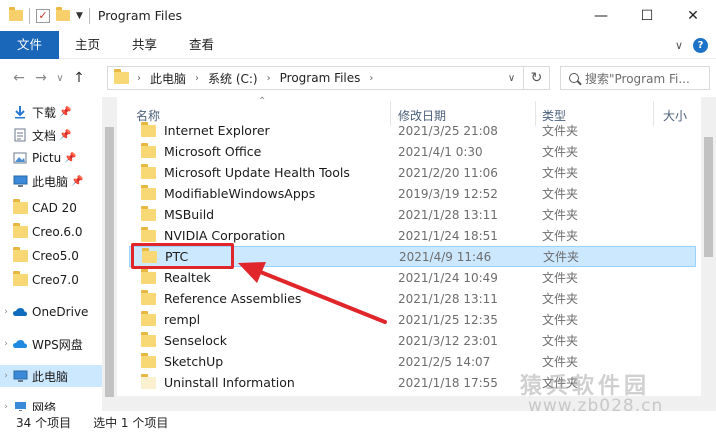 The width and height of the screenshot is (716, 434). What do you see at coordinates (187, 277) in the screenshot?
I see `file-name: Realtek` at bounding box center [187, 277].